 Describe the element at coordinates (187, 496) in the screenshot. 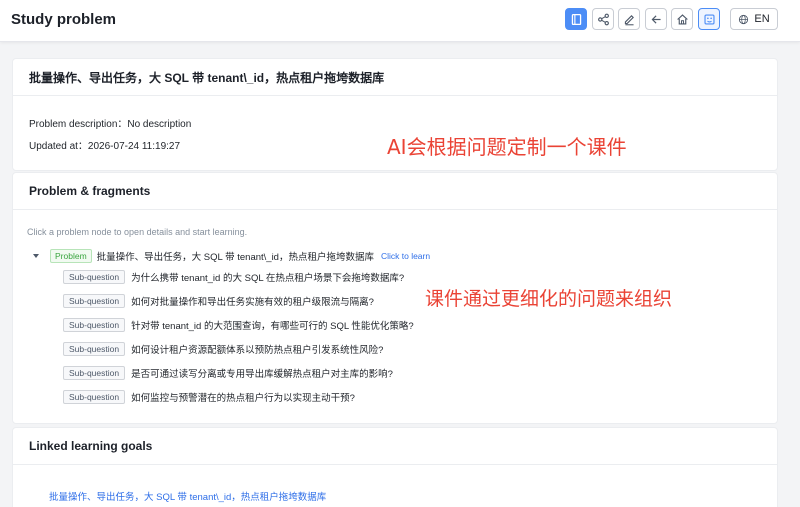

I see `learning-goal-link: 批量操作、导出任务，大 SQL 带 tenant\_id，热点租户拖垮数据库` at that location.